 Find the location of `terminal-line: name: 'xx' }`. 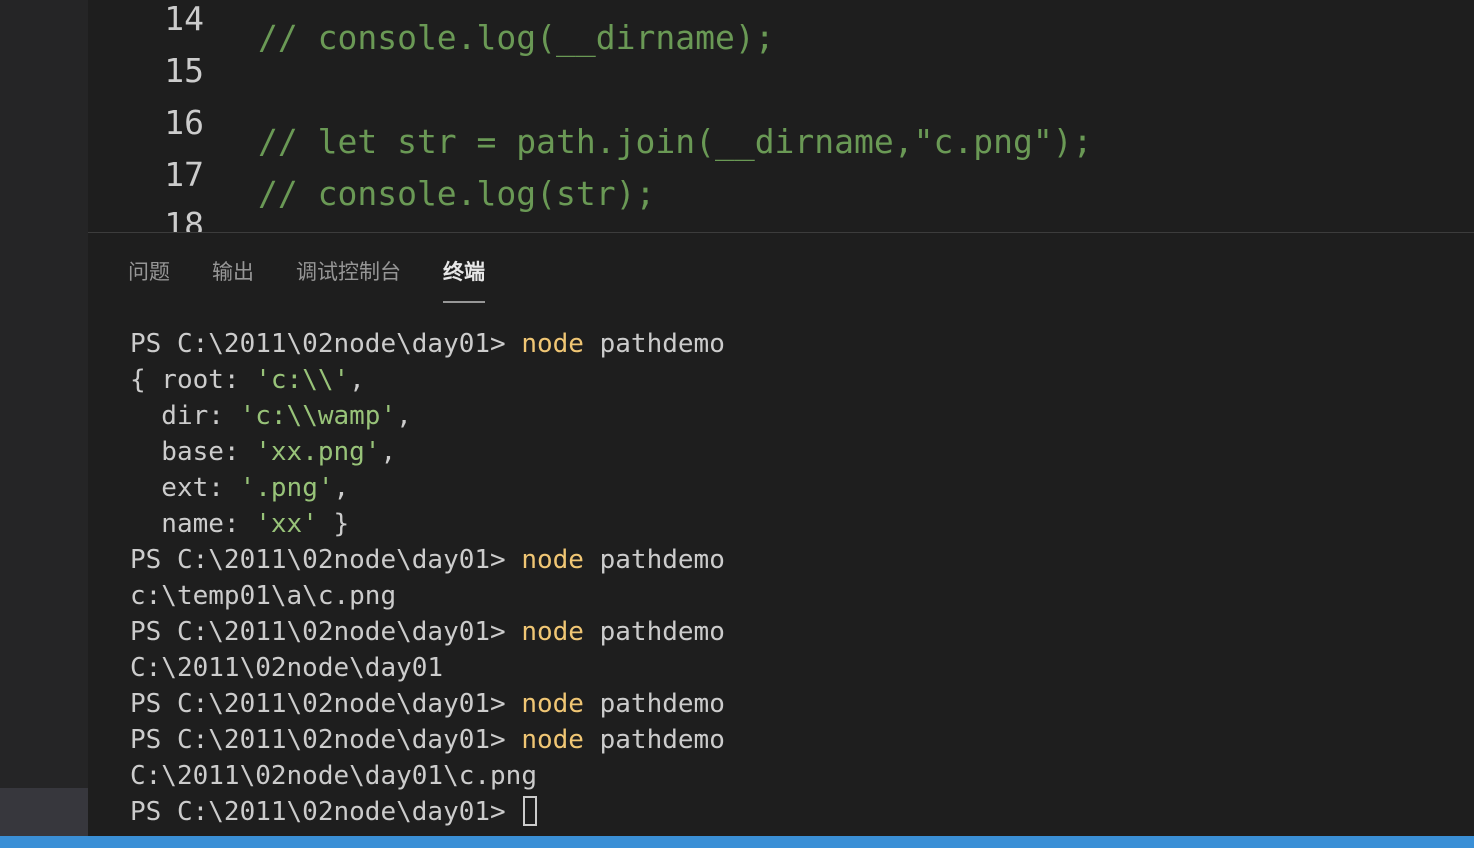

terminal-line: name: 'xx' } is located at coordinates (790, 524).